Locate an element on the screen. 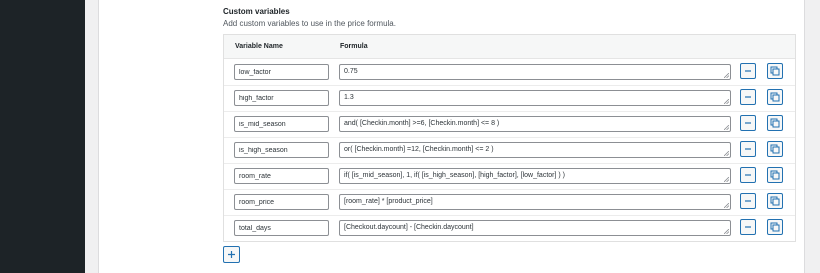 This screenshot has width=820, height=273. admin-sidebar is located at coordinates (42, 136).